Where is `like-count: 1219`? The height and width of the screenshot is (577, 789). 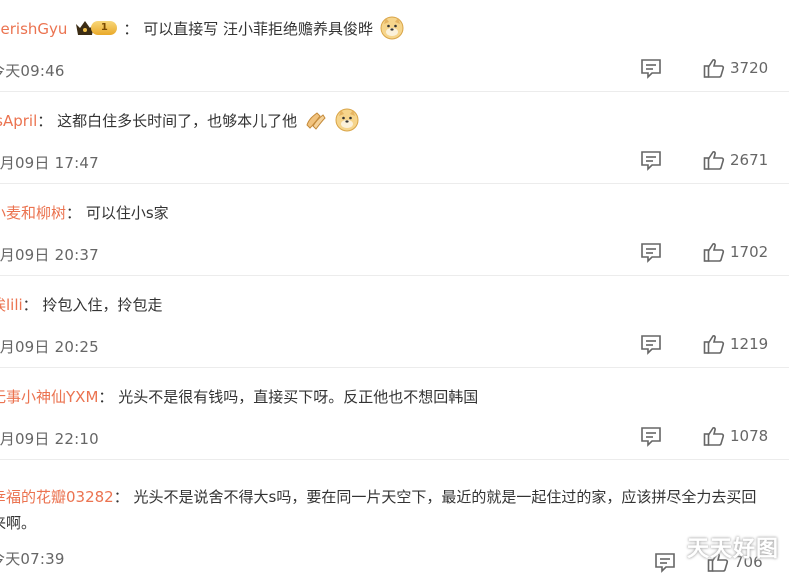
like-count: 1219 is located at coordinates (749, 344).